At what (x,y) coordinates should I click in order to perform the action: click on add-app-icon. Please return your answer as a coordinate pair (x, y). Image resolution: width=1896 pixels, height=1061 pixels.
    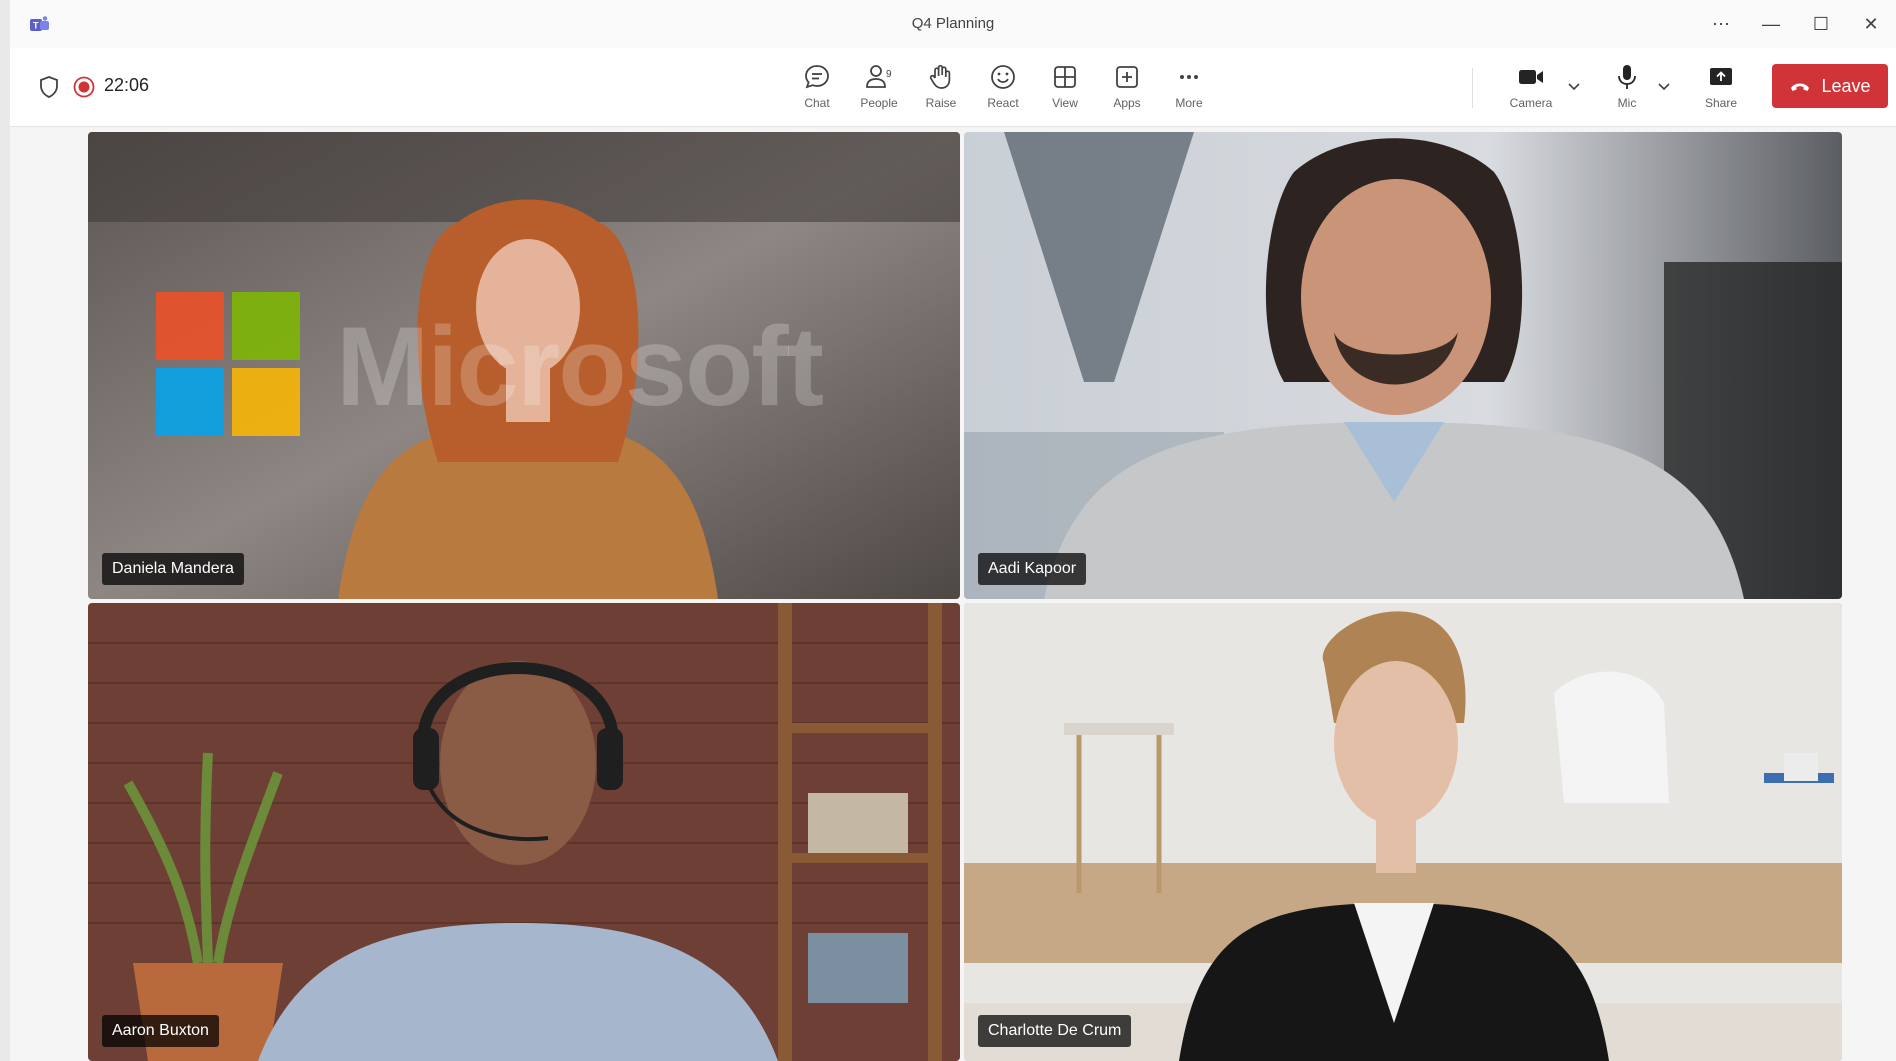
    Looking at the image, I should click on (1127, 77).